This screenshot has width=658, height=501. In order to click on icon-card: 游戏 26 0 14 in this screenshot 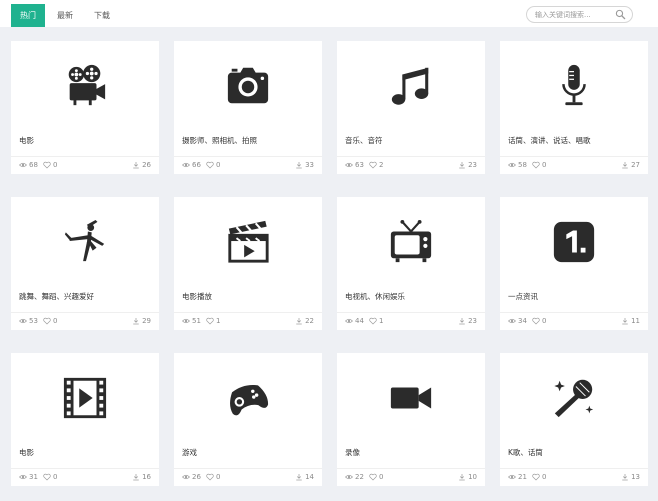, I will do `click(248, 419)`.